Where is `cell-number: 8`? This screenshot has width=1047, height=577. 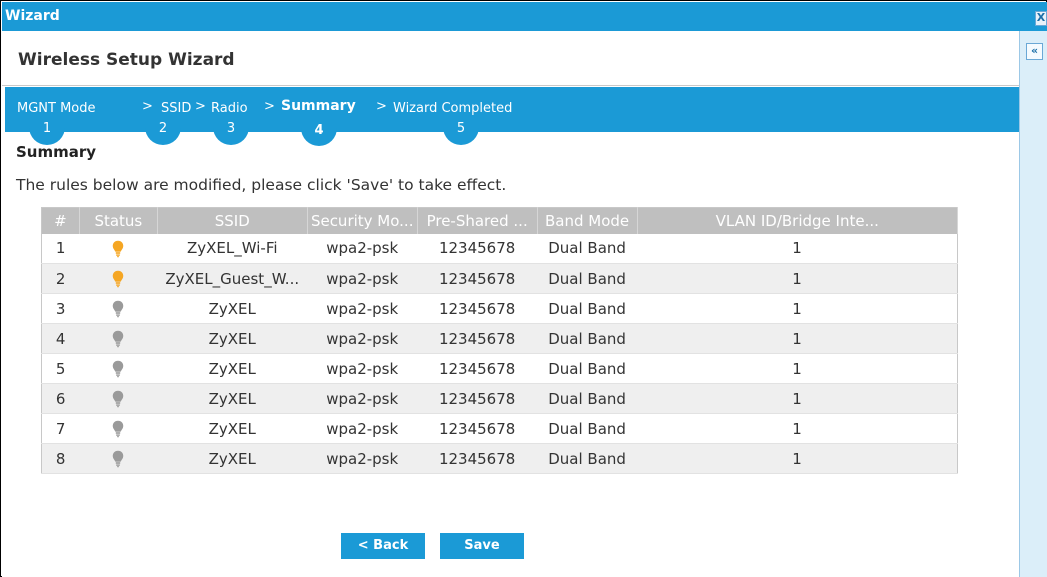 cell-number: 8 is located at coordinates (60, 458).